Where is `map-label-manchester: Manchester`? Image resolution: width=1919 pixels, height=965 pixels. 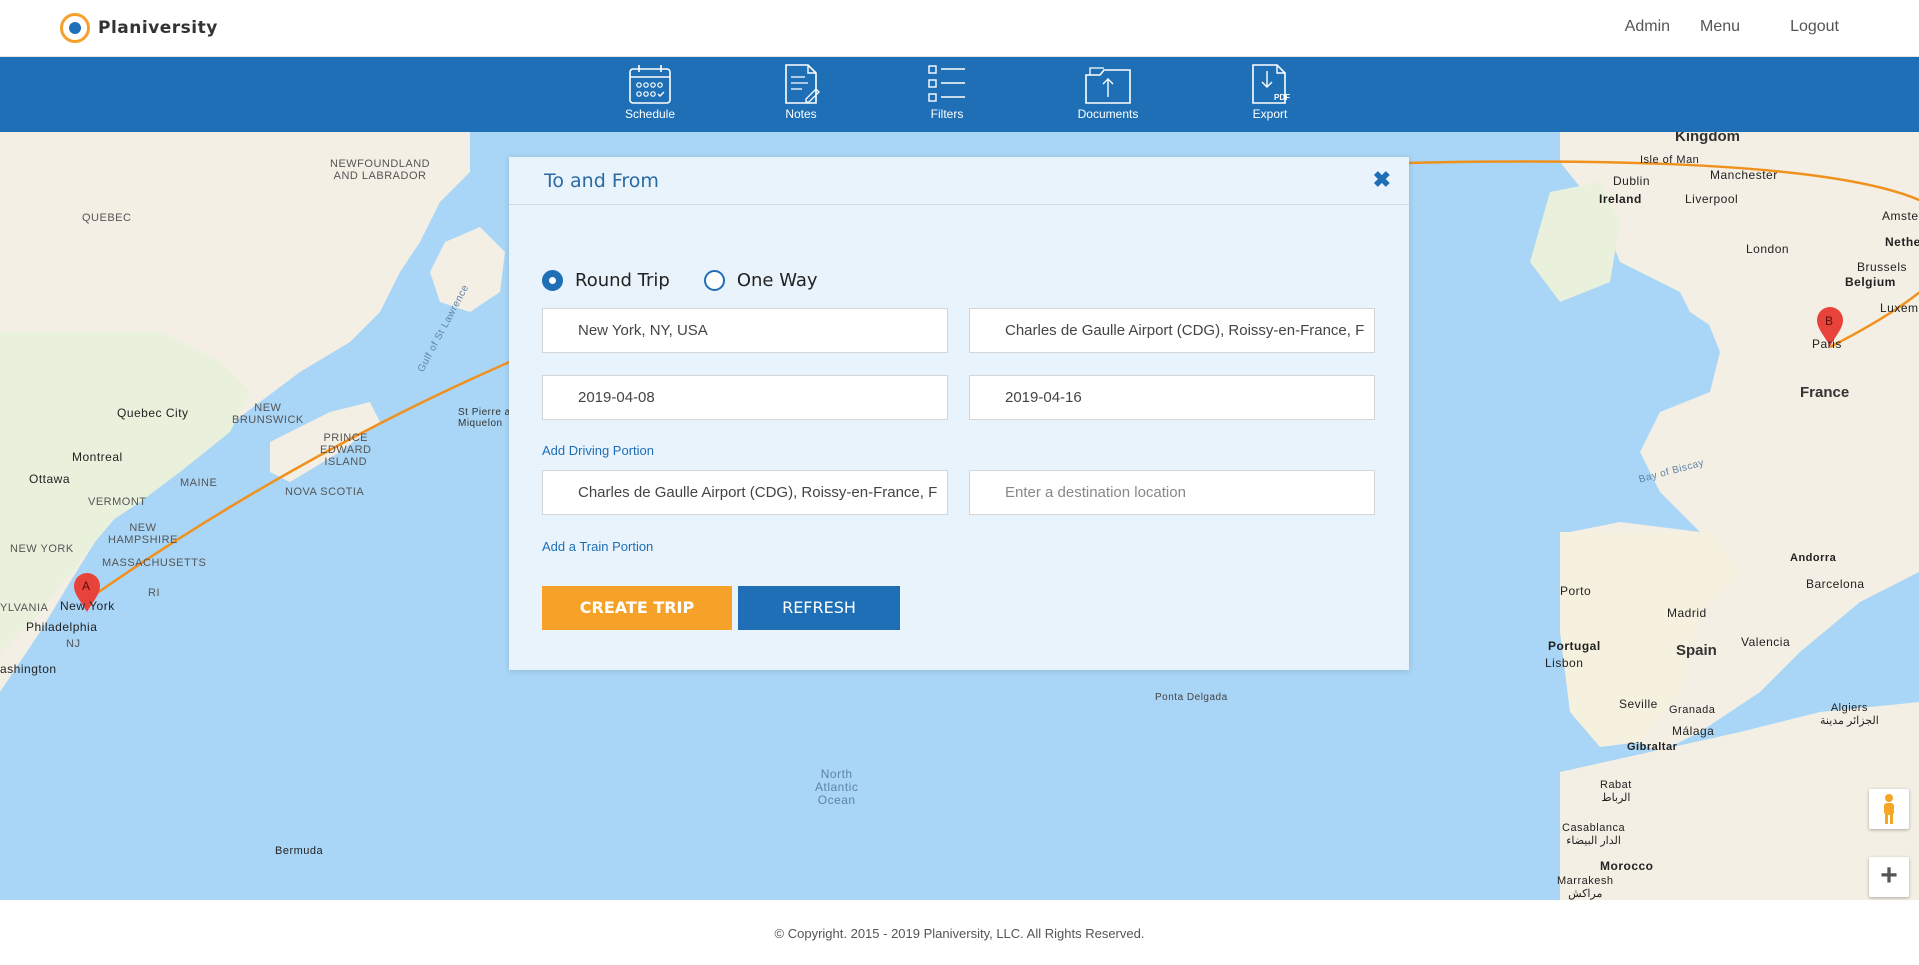
map-label-manchester: Manchester is located at coordinates (1744, 175).